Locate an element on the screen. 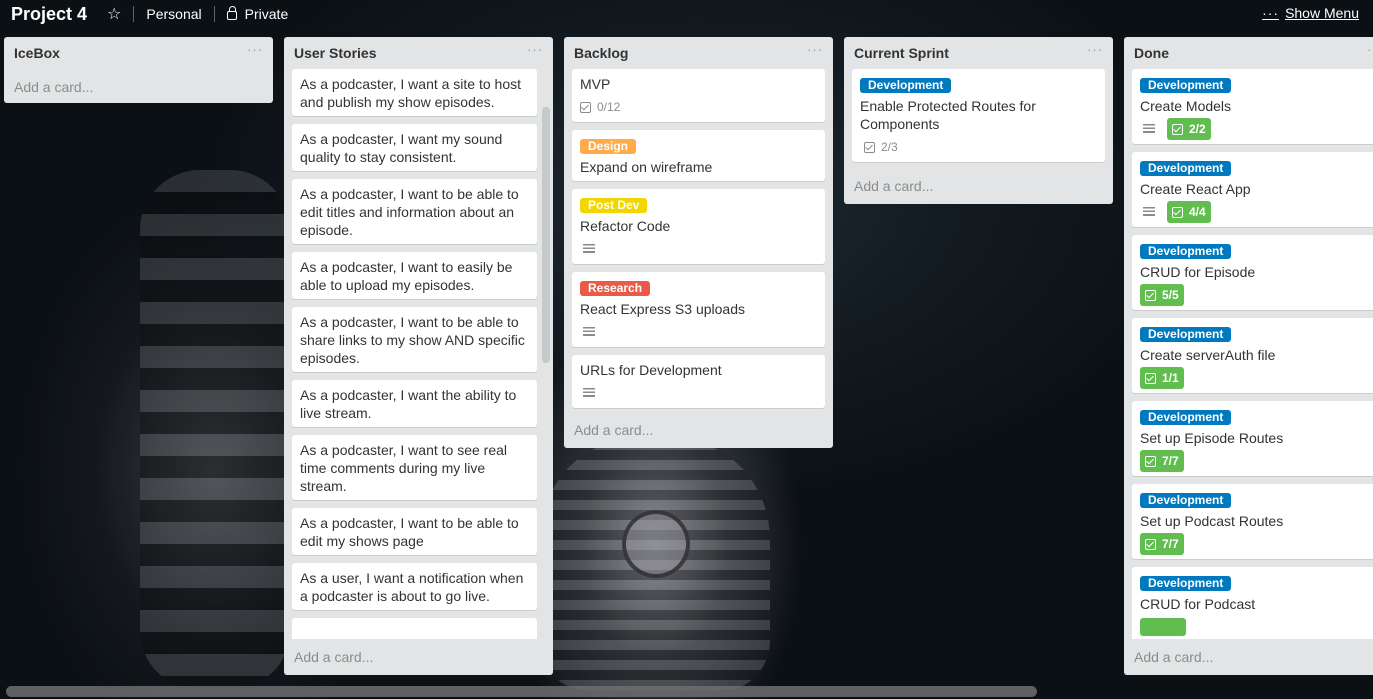 This screenshot has width=1373, height=699. checklist-badge: 5/5 is located at coordinates (1162, 295).